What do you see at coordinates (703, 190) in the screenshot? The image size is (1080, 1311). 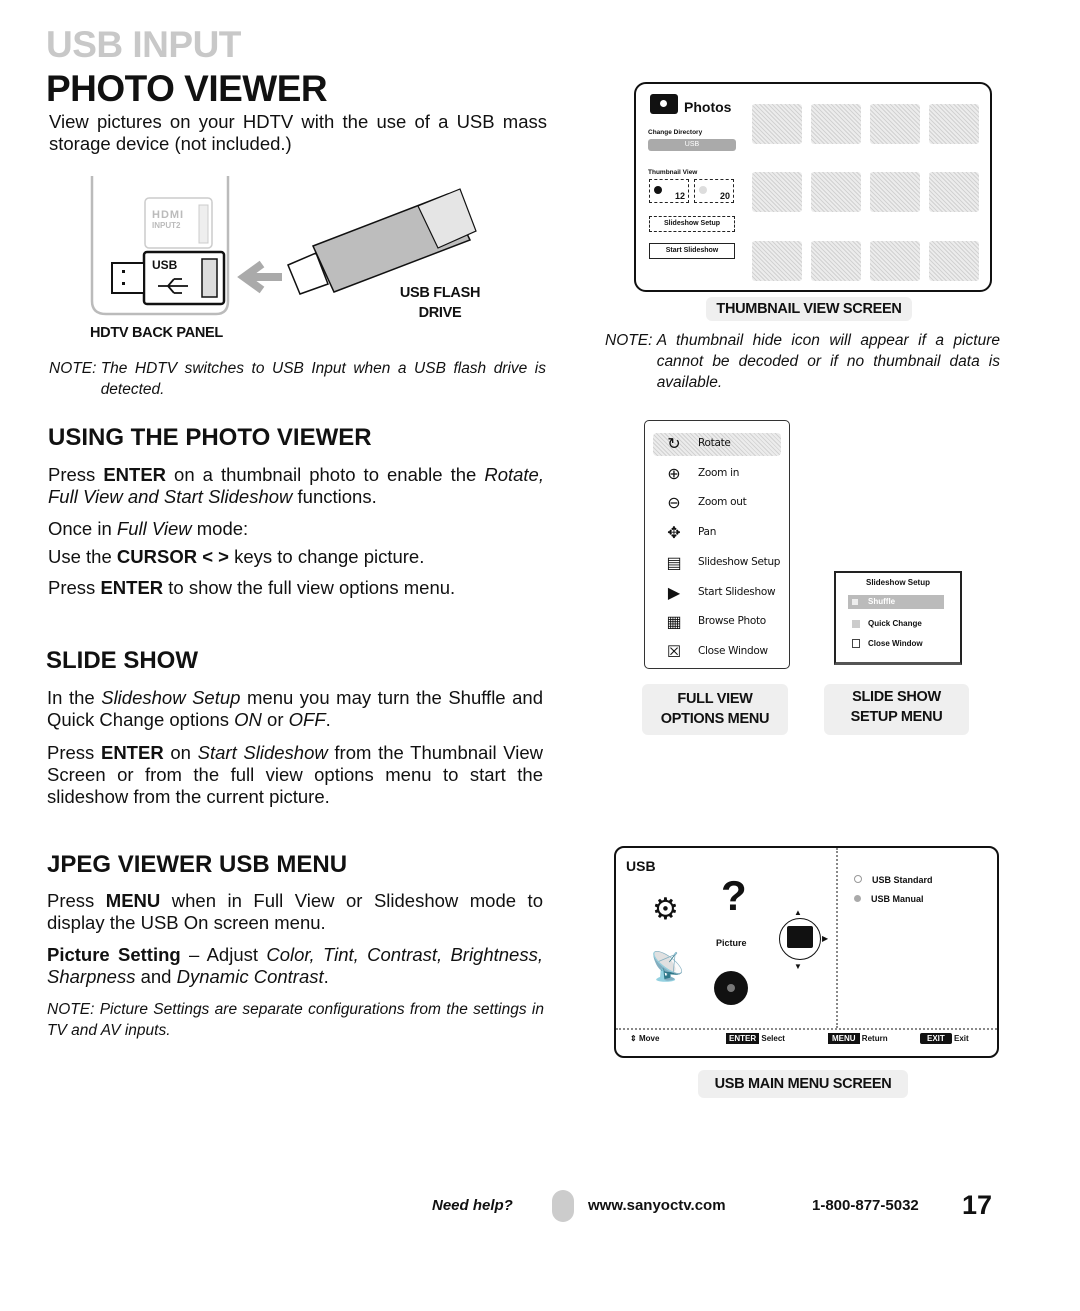 I see `radio-unselected-icon` at bounding box center [703, 190].